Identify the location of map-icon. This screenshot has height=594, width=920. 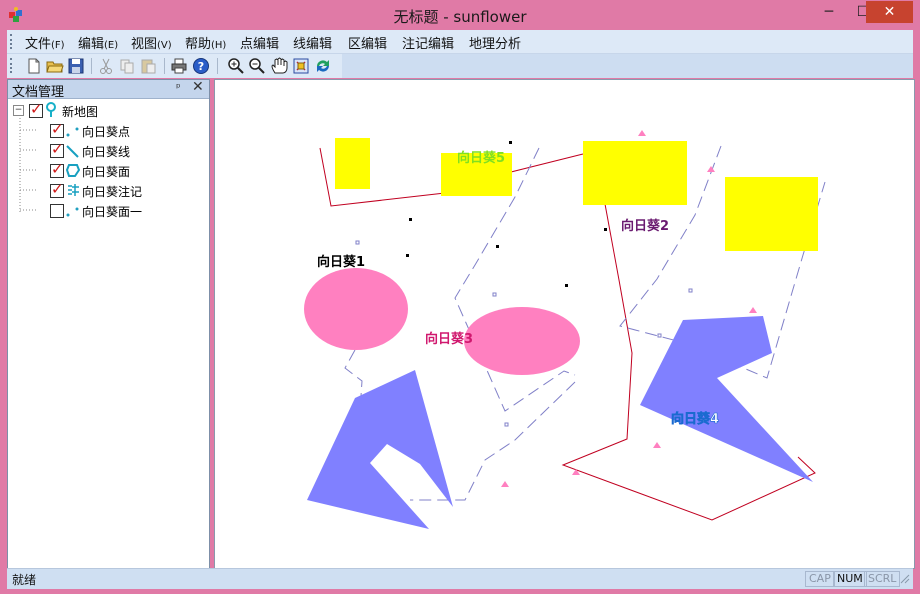
(51, 109).